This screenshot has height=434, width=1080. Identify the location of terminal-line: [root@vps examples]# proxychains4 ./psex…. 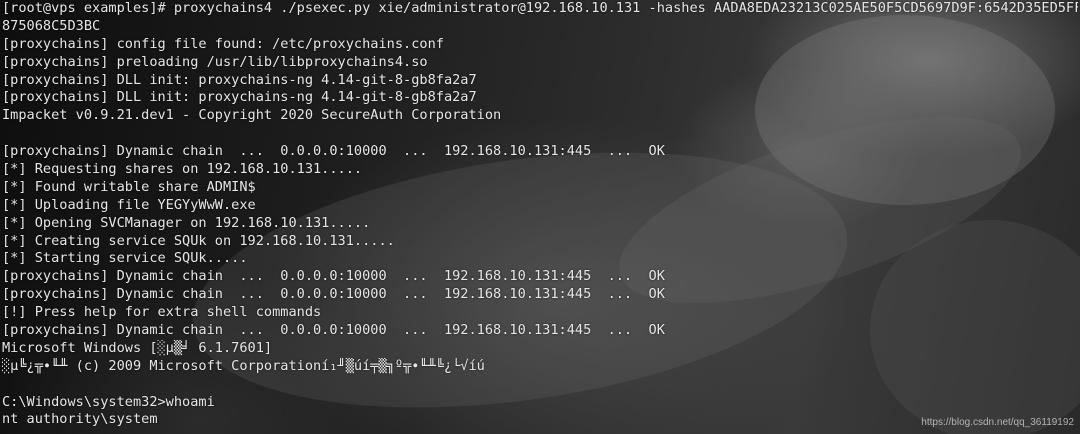
(540, 8).